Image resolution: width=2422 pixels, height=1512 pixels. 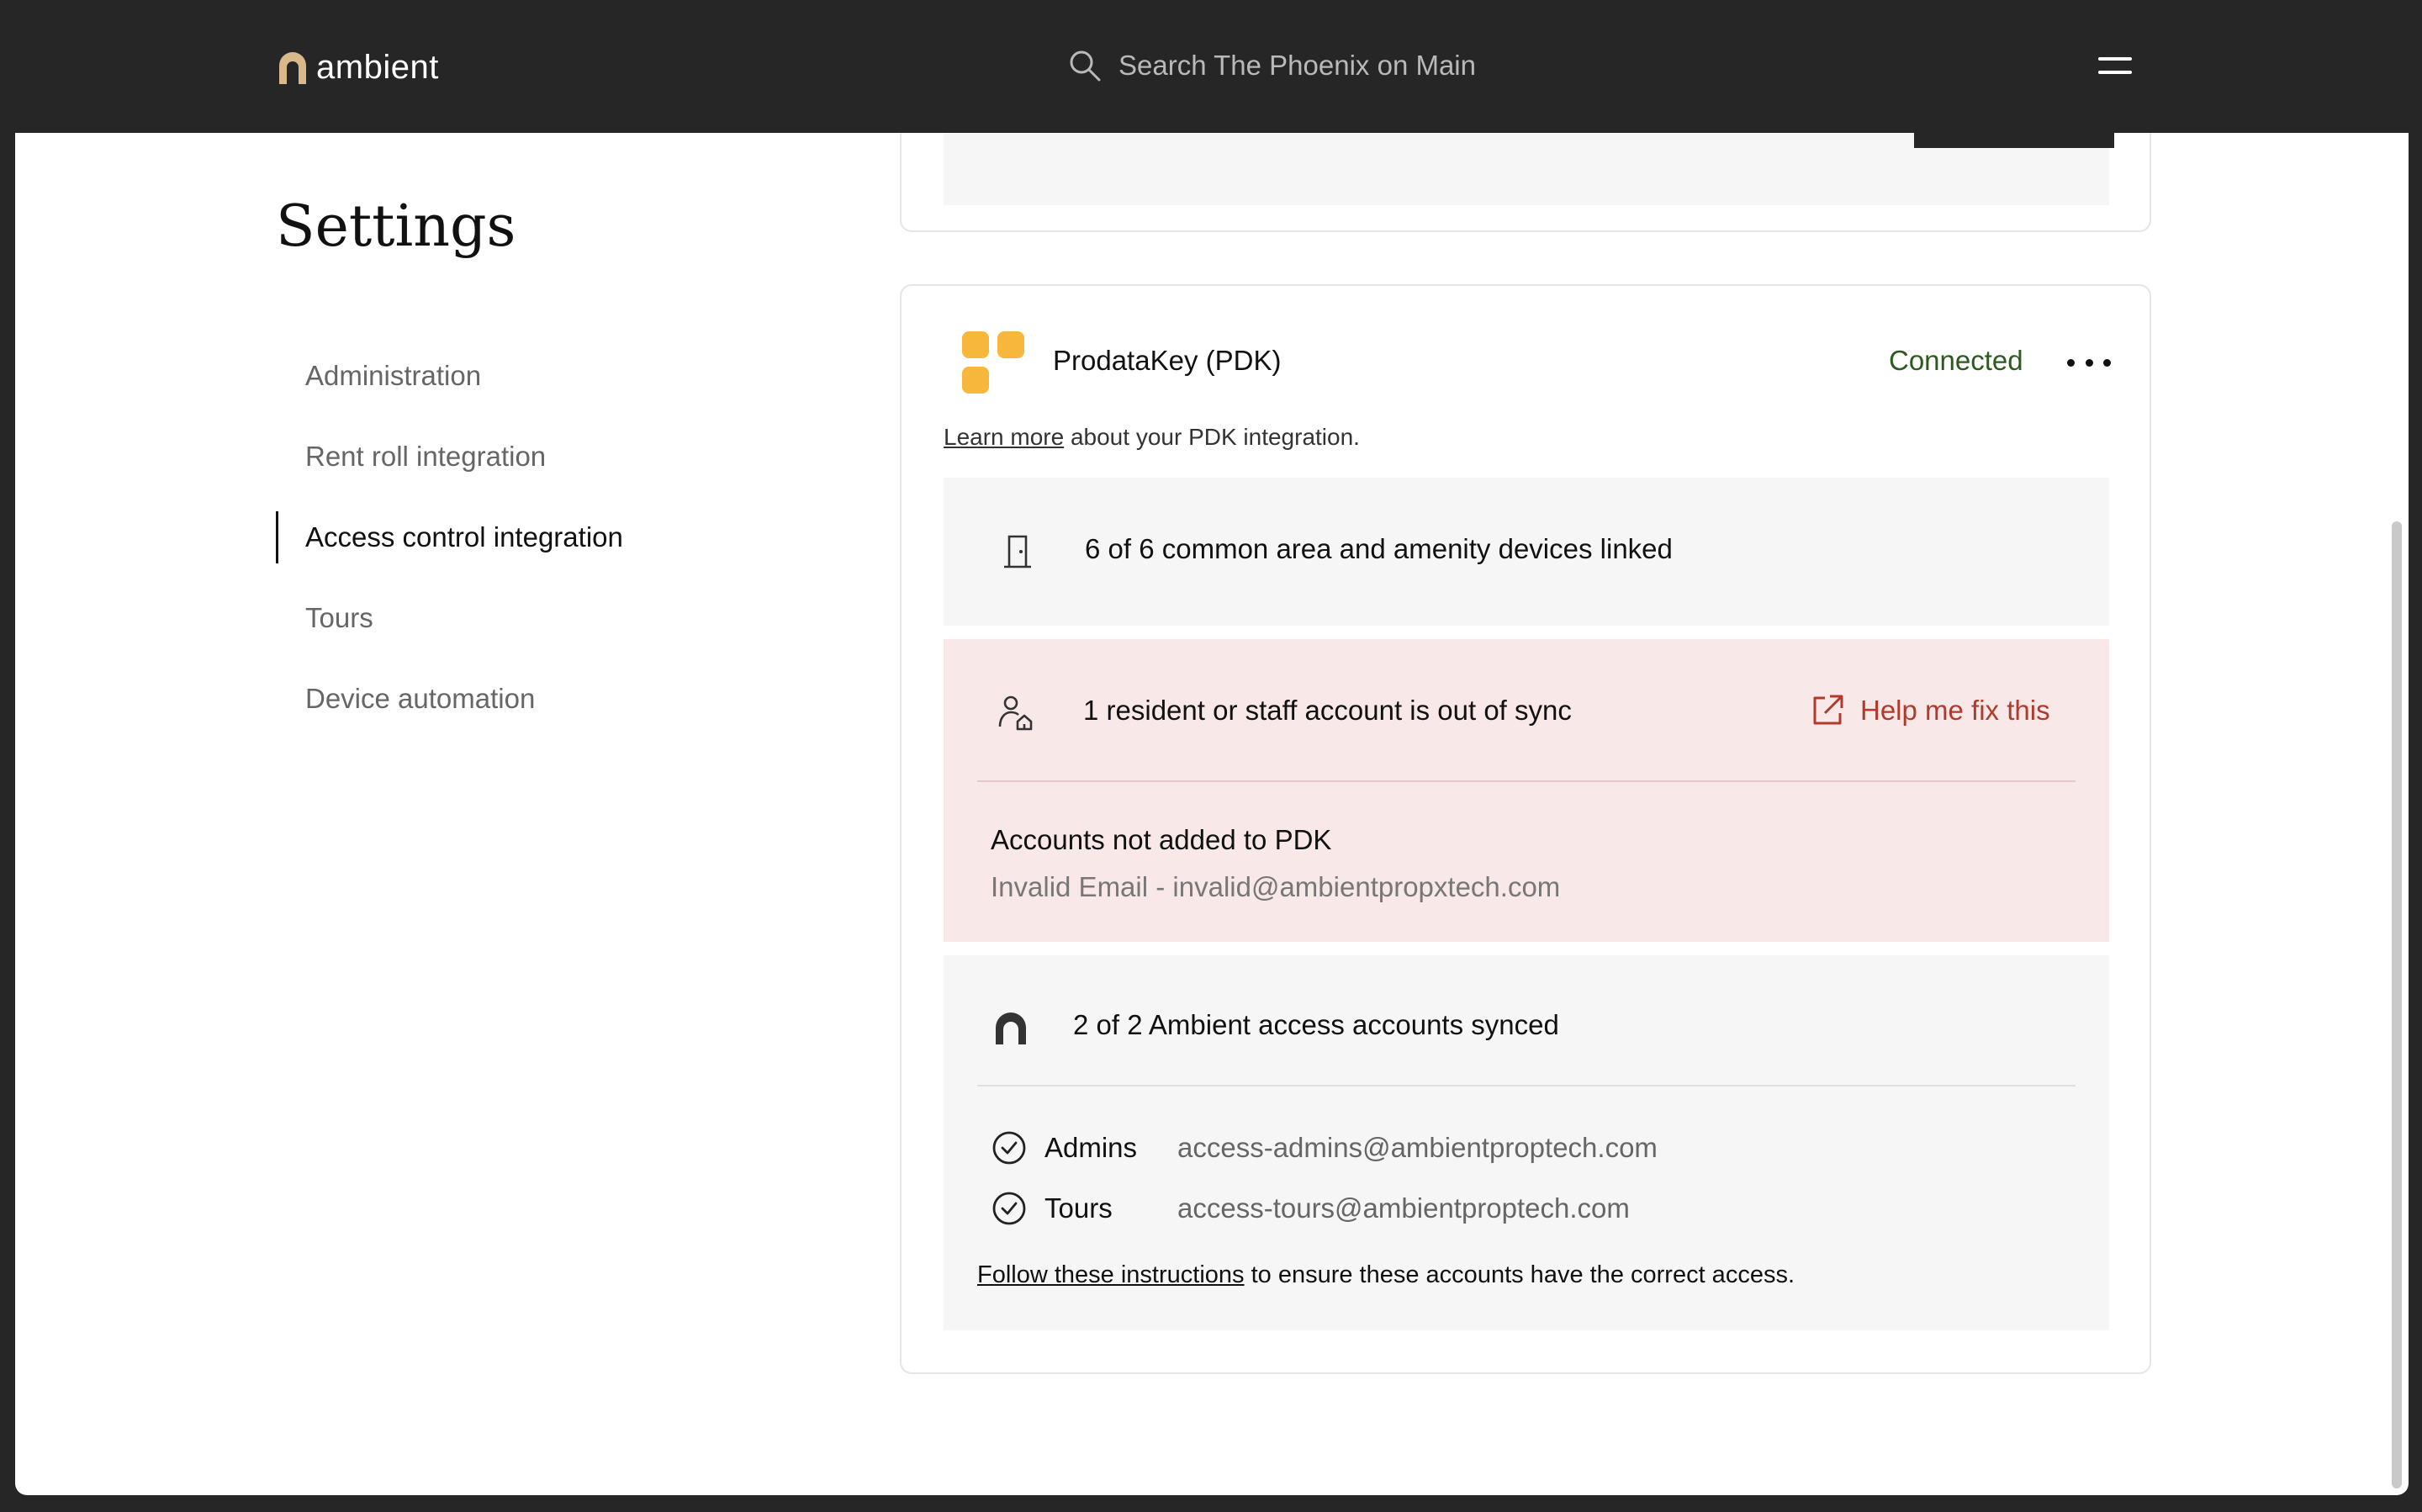 I want to click on help-me-fix-button: Help me fix this, so click(x=1930, y=710).